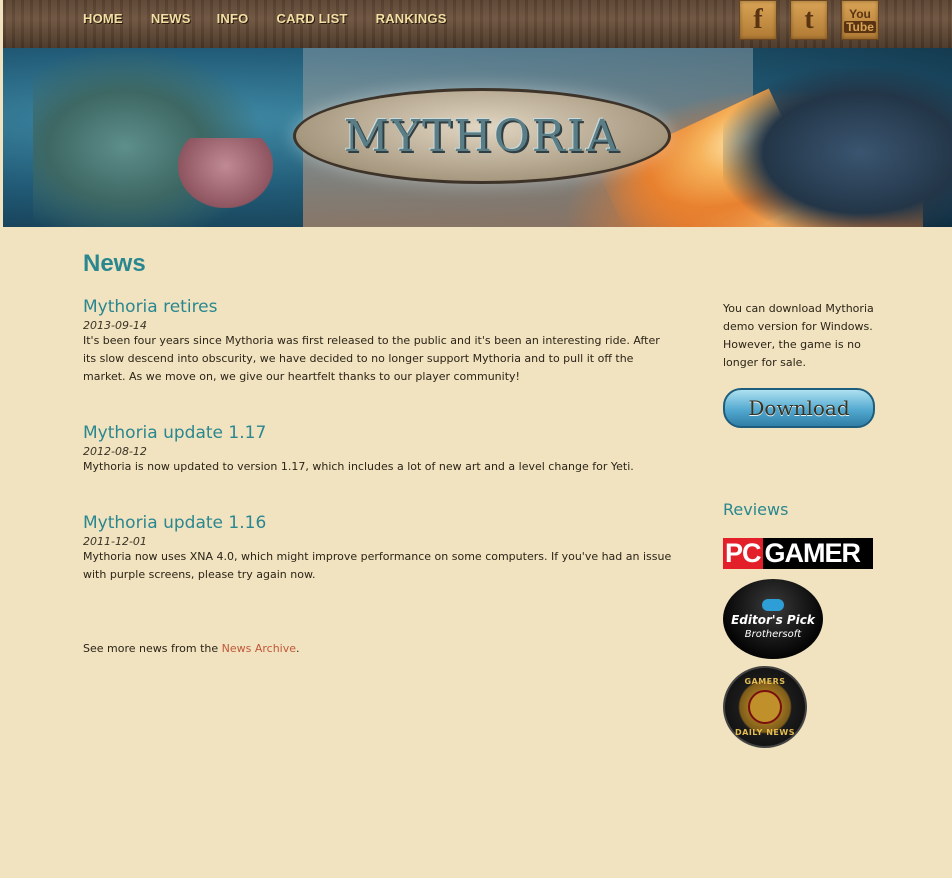 The height and width of the screenshot is (878, 952). Describe the element at coordinates (171, 18) in the screenshot. I see `nav-news: NEWS` at that location.